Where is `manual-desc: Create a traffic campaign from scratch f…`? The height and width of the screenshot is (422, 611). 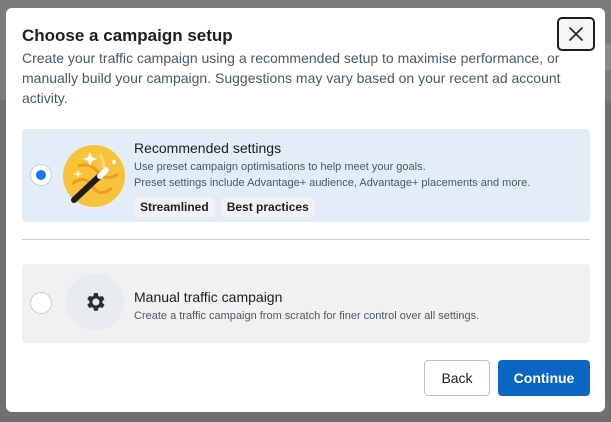
manual-desc: Create a traffic campaign from scratch f… is located at coordinates (307, 316).